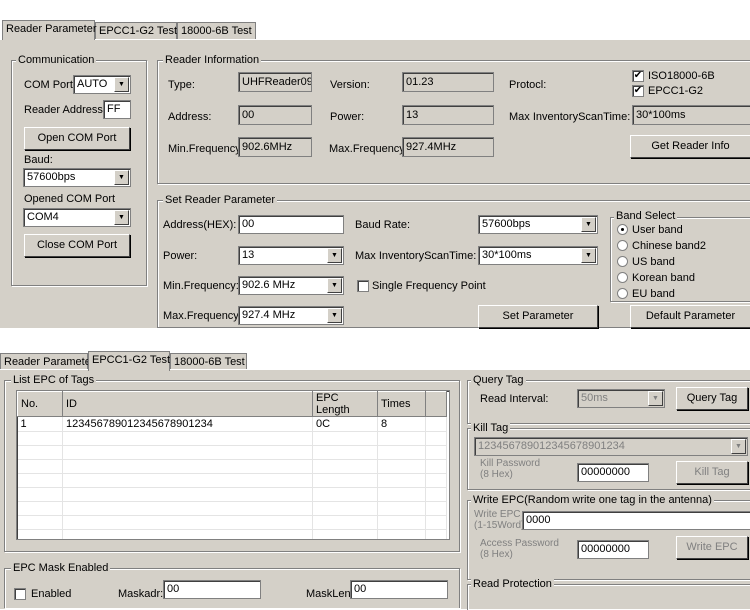 The height and width of the screenshot is (610, 750). What do you see at coordinates (51, 177) in the screenshot?
I see `baud-value: 57600bps` at bounding box center [51, 177].